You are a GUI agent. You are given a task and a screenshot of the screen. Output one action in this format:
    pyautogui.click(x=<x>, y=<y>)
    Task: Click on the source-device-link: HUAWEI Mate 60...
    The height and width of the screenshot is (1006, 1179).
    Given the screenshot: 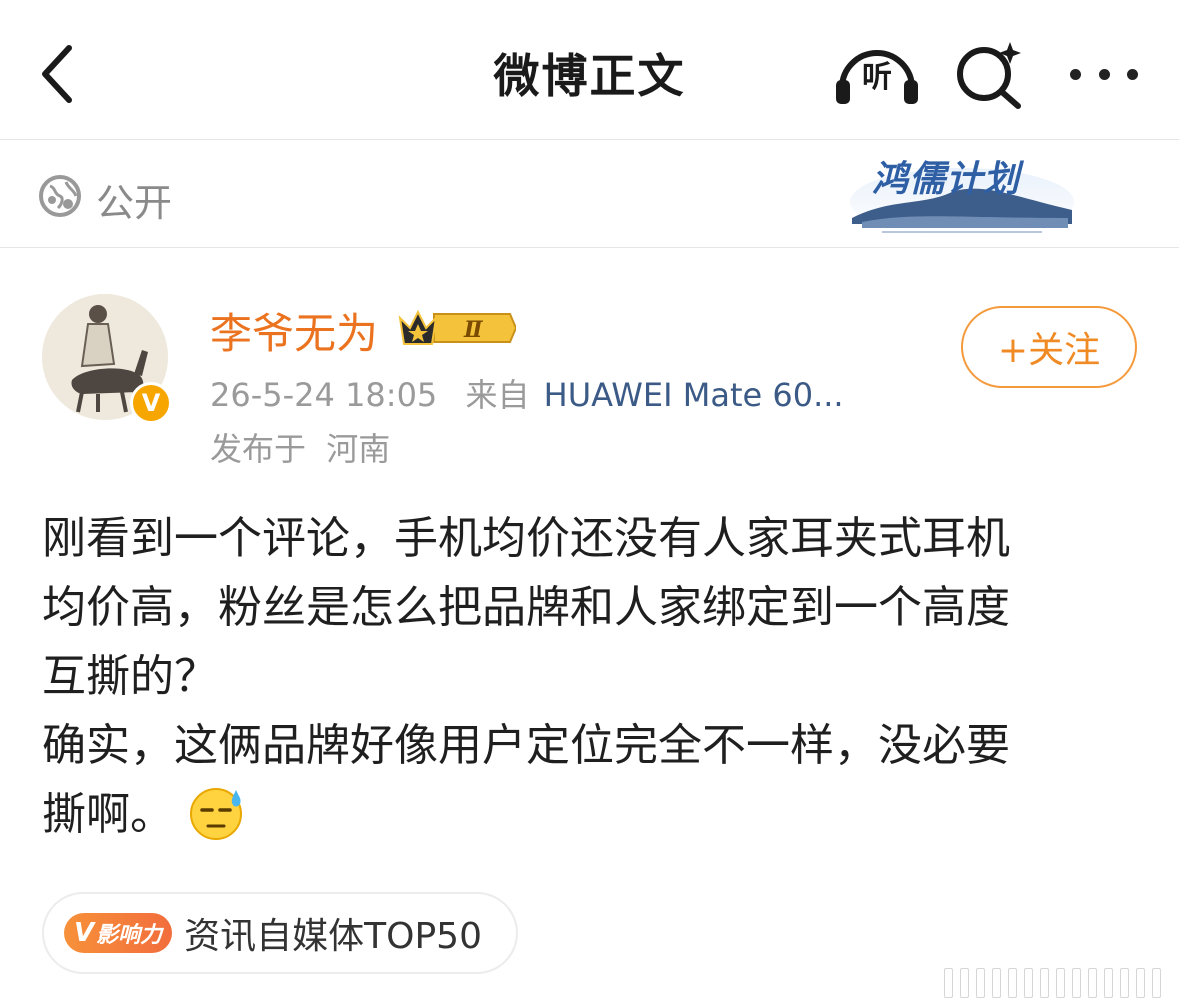 What is the action you would take?
    pyautogui.click(x=694, y=395)
    